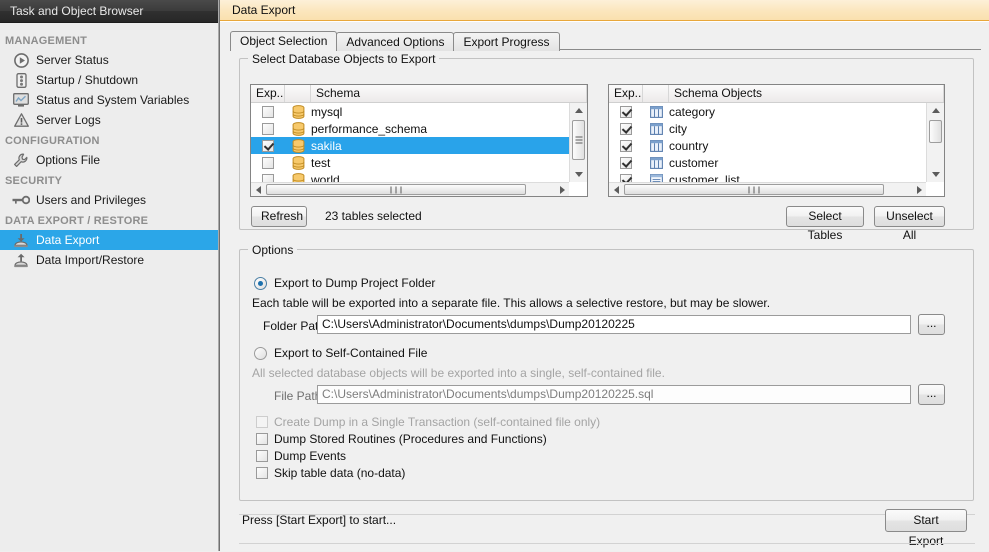 The height and width of the screenshot is (552, 989). Describe the element at coordinates (109, 160) in the screenshot. I see `sidebar-item-options-file: Options File` at that location.